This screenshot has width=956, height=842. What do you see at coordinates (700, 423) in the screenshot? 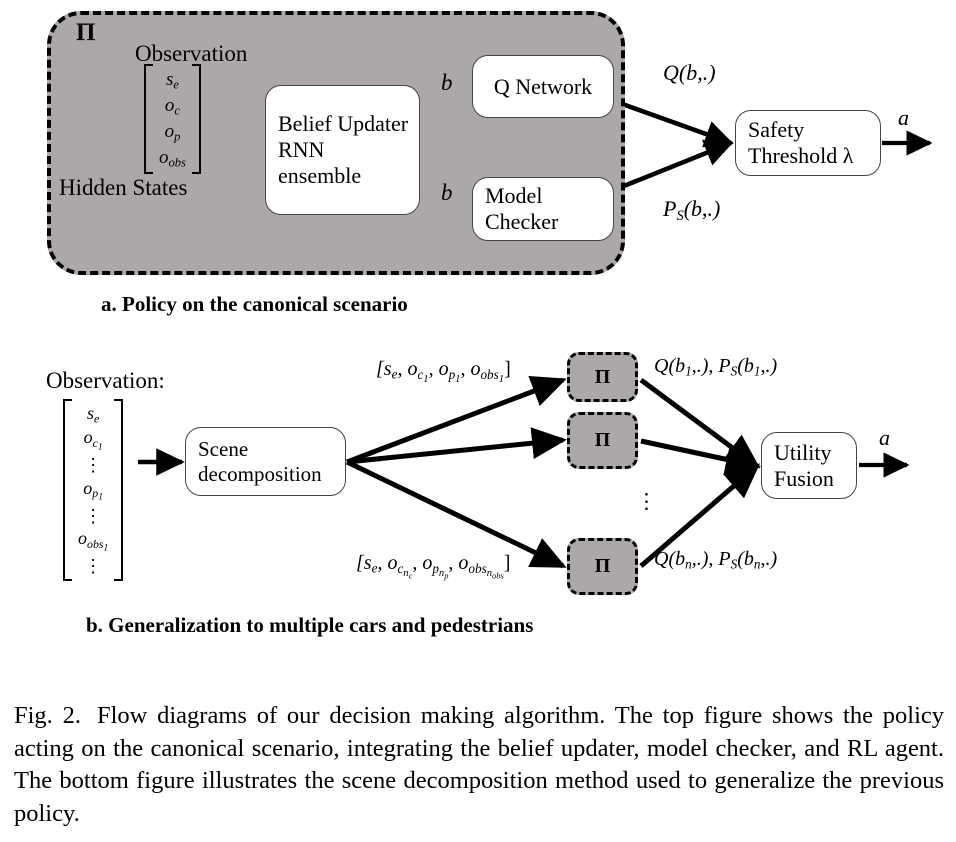
I see `arrow-pi-1-to-utility-fusion` at bounding box center [700, 423].